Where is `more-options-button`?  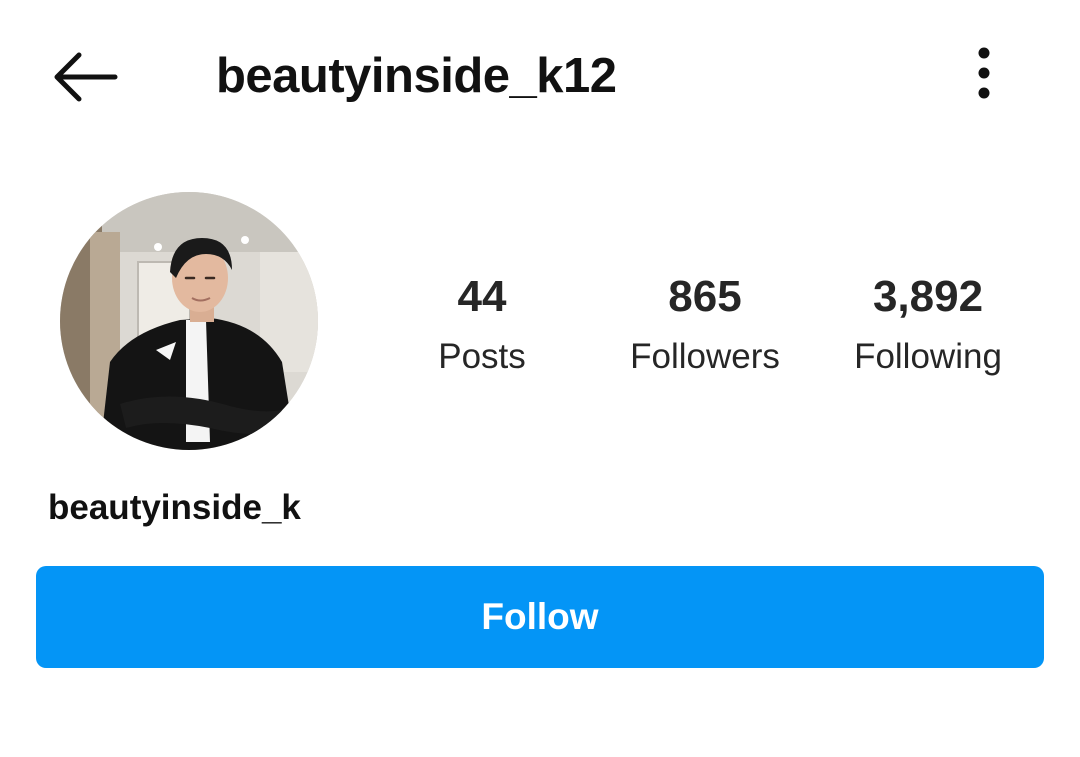
more-options-button is located at coordinates (984, 73).